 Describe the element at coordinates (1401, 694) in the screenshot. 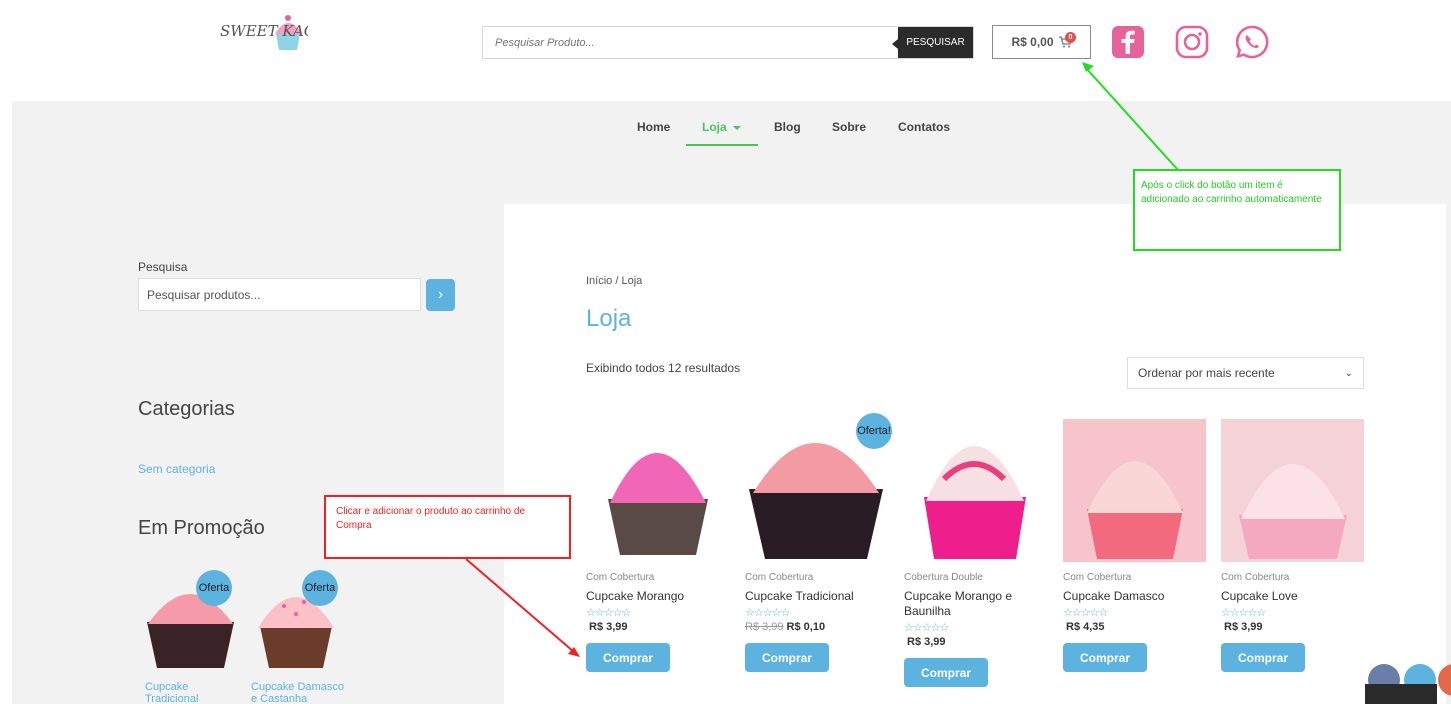

I see `system-tray` at that location.